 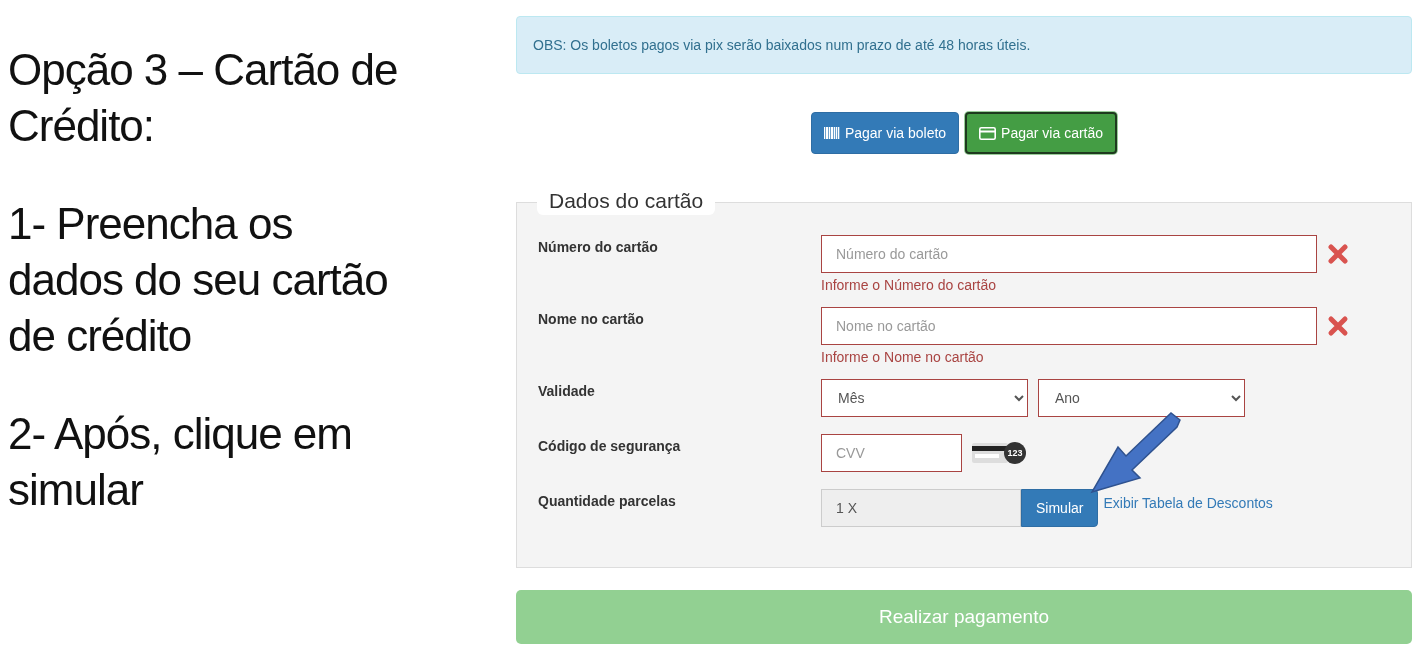 I want to click on field-label: Número do cartão, so click(x=598, y=247).